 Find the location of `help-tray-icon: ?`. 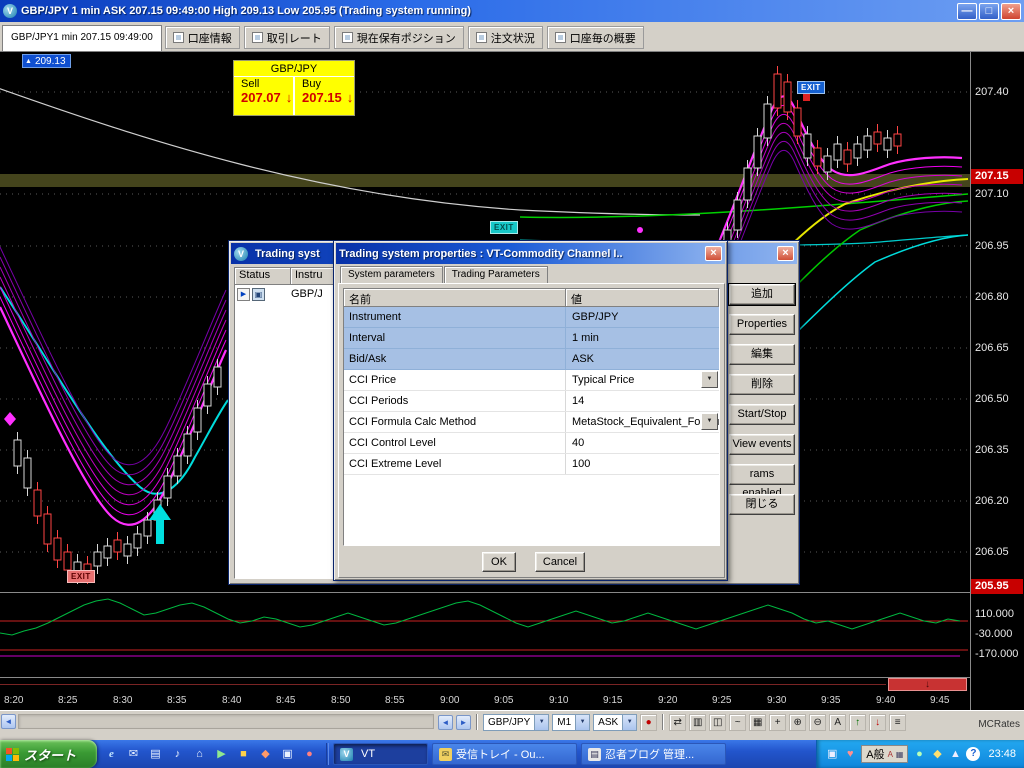

help-tray-icon: ? is located at coordinates (973, 754).